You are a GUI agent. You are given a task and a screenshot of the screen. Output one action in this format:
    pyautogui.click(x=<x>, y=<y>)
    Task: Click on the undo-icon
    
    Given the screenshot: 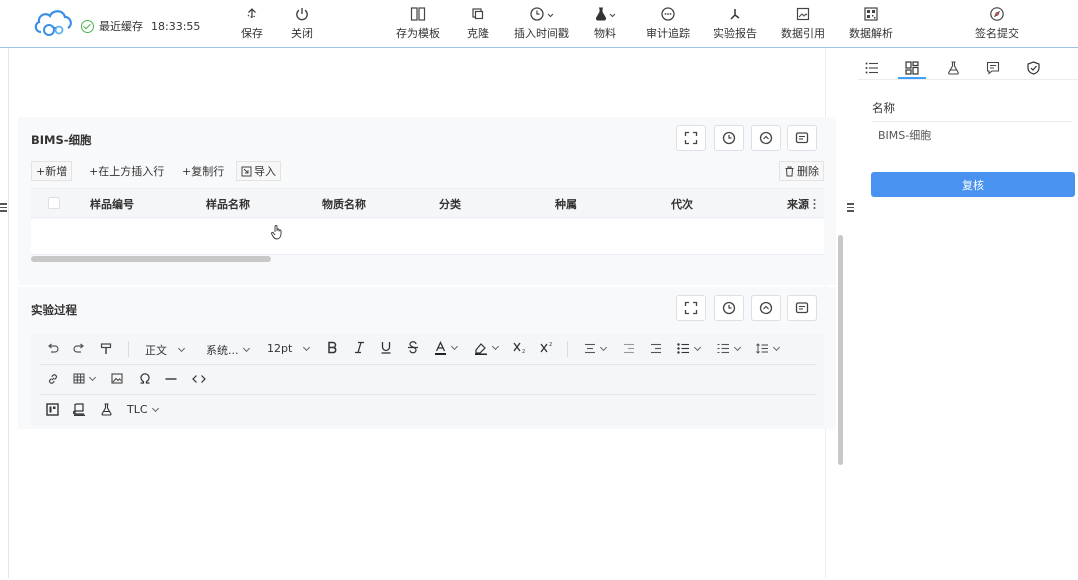 What is the action you would take?
    pyautogui.click(x=53, y=348)
    